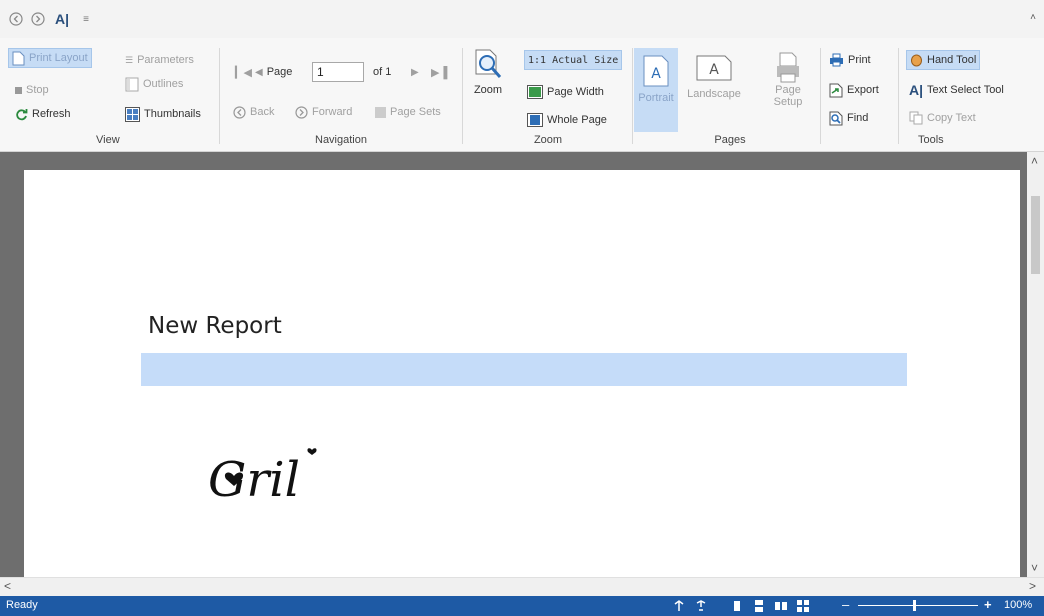 The image size is (1044, 616). Describe the element at coordinates (522, 586) in the screenshot. I see `horizontal-scrollbar: < >` at that location.